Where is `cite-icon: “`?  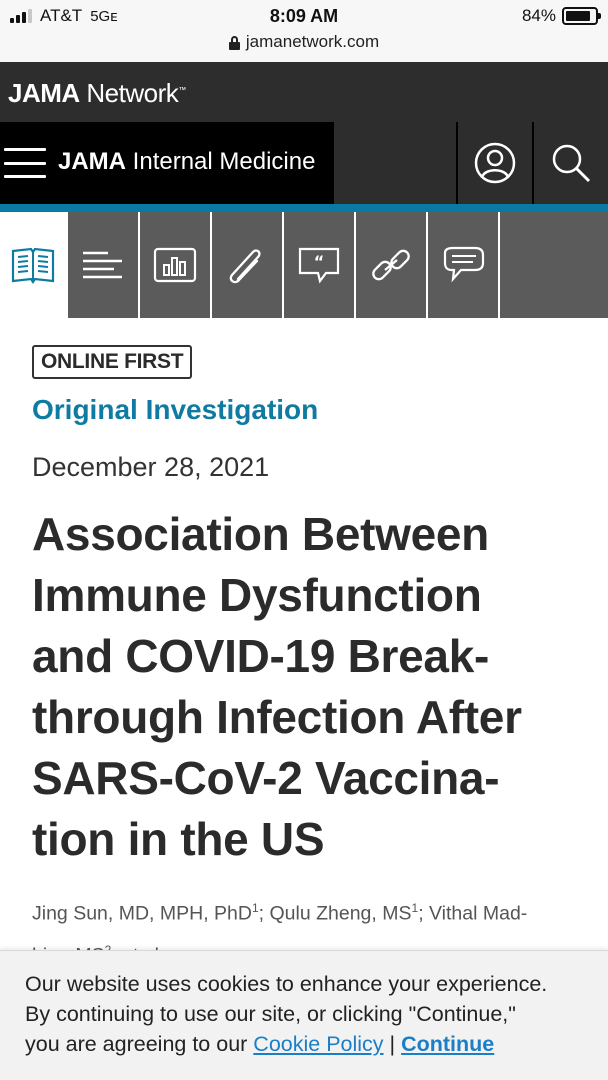
cite-icon: “ is located at coordinates (319, 265).